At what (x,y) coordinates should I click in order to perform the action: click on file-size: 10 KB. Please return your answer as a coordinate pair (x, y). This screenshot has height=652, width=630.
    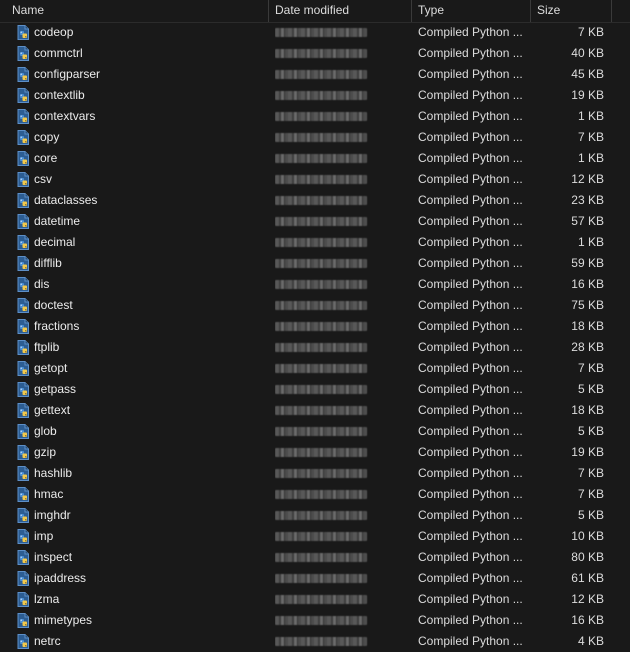
    Looking at the image, I should click on (587, 536).